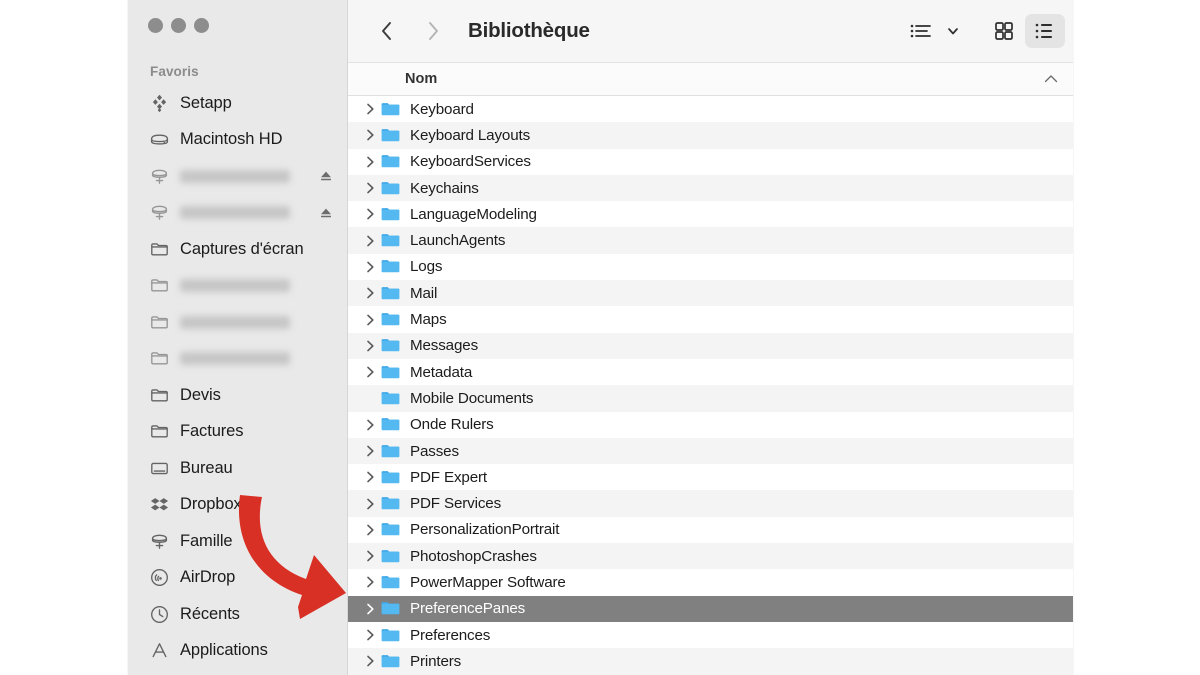 The image size is (1200, 675). Describe the element at coordinates (921, 31) in the screenshot. I see `group-by-button` at that location.